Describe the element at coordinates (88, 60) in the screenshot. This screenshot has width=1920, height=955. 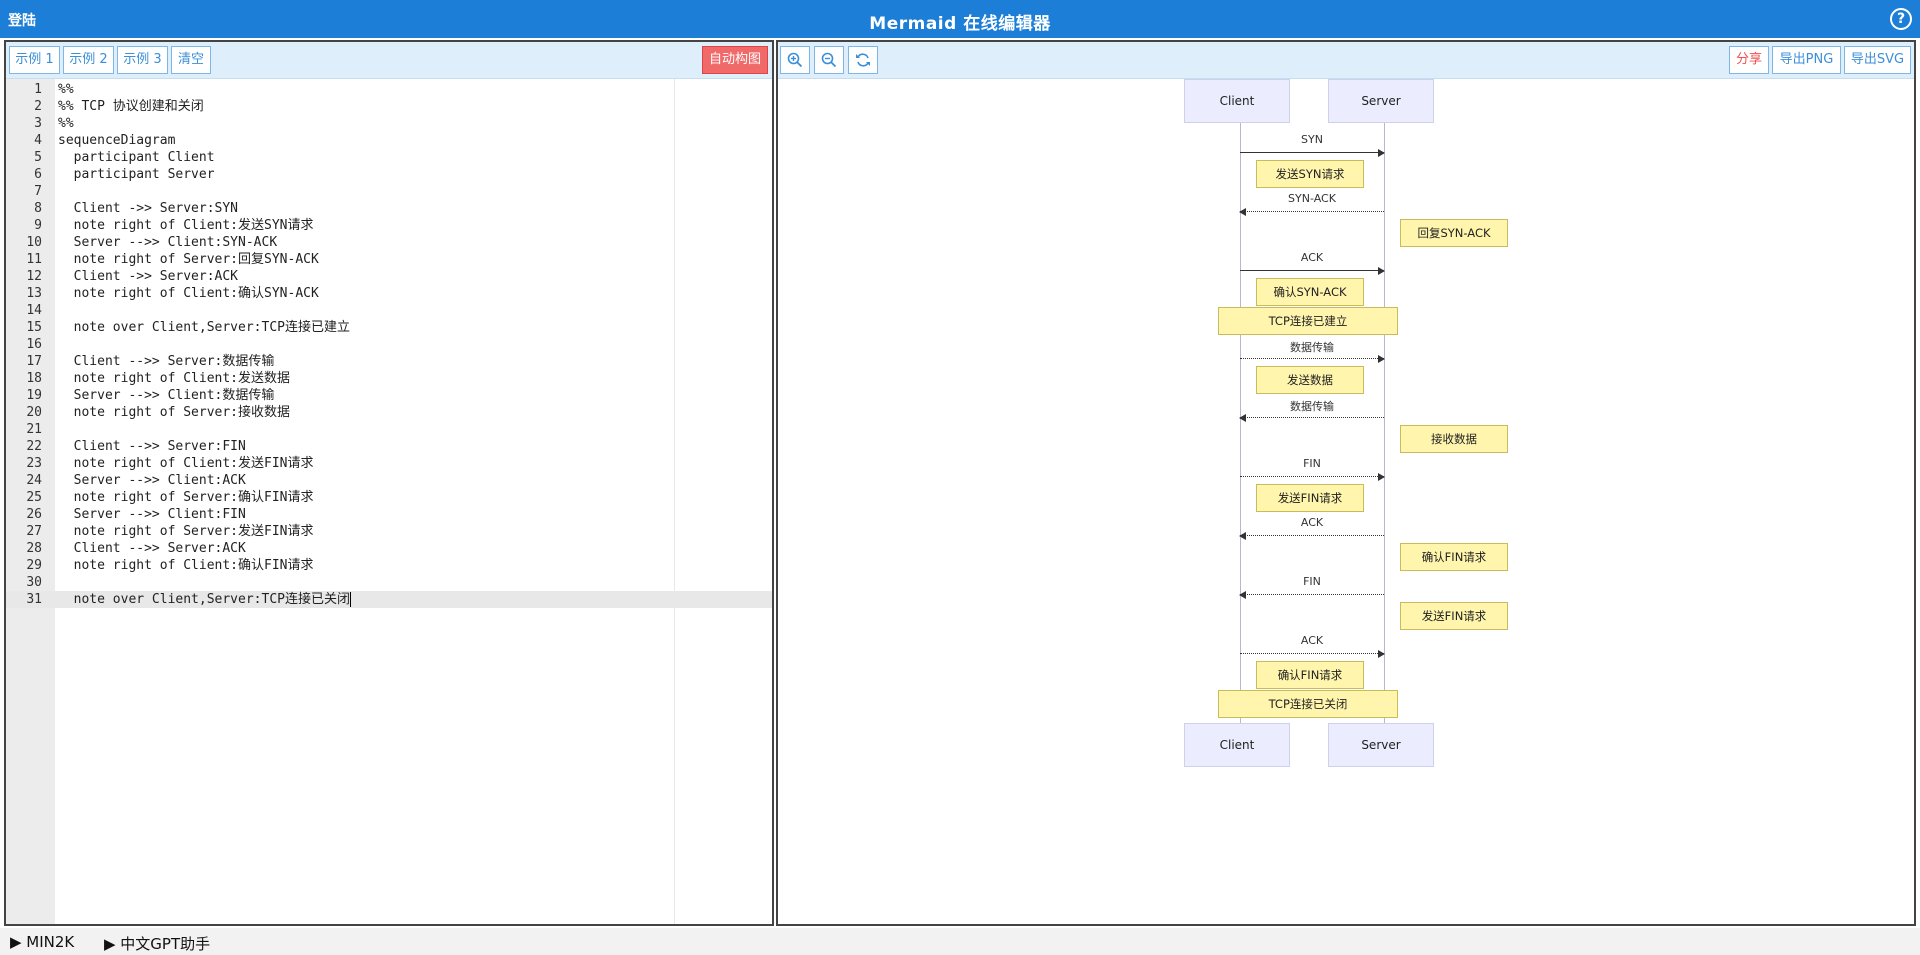
I see `example-2-button: 示例 2` at that location.